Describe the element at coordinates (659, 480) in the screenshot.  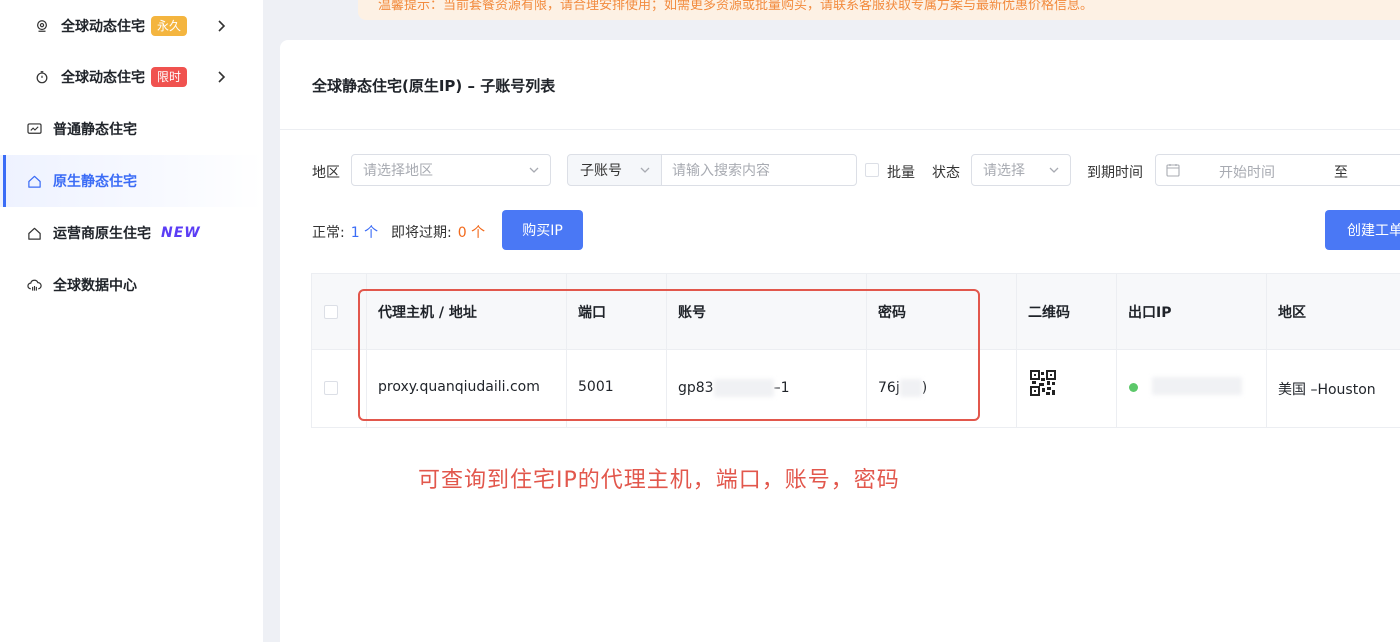
I see `annotation-text: 可查询到住宅IP的代理主机，端口，账号，密码` at that location.